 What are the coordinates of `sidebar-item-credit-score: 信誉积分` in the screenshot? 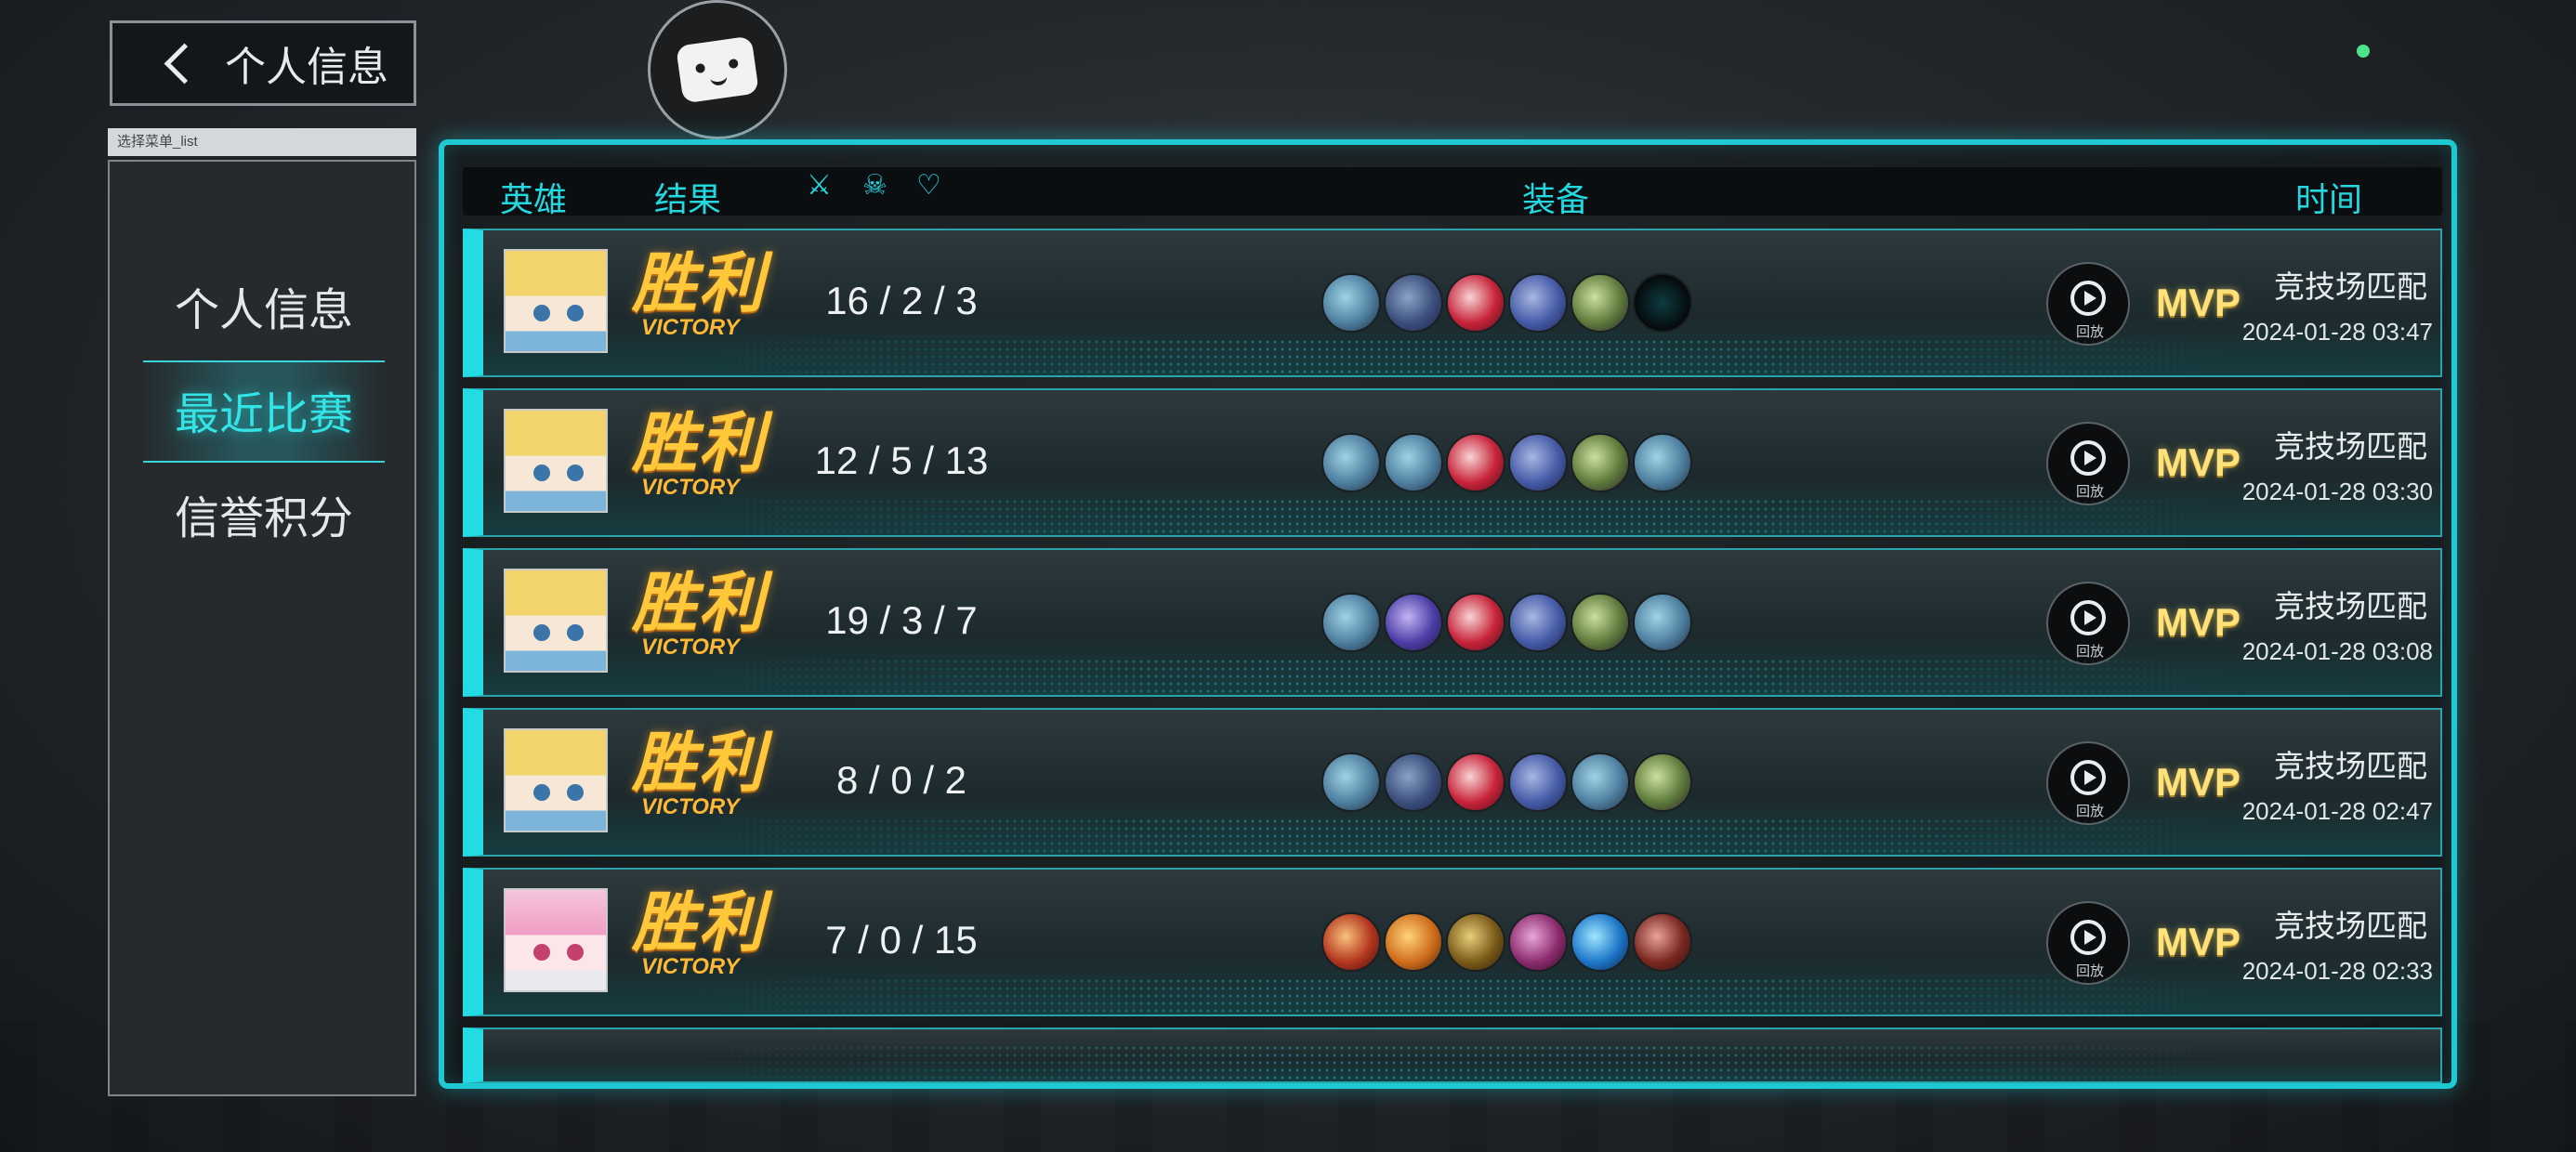 It's located at (264, 513).